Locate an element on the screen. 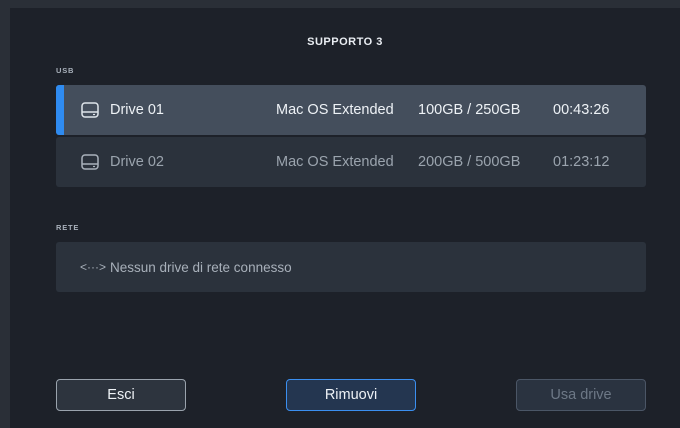  window-frame-left is located at coordinates (5, 214).